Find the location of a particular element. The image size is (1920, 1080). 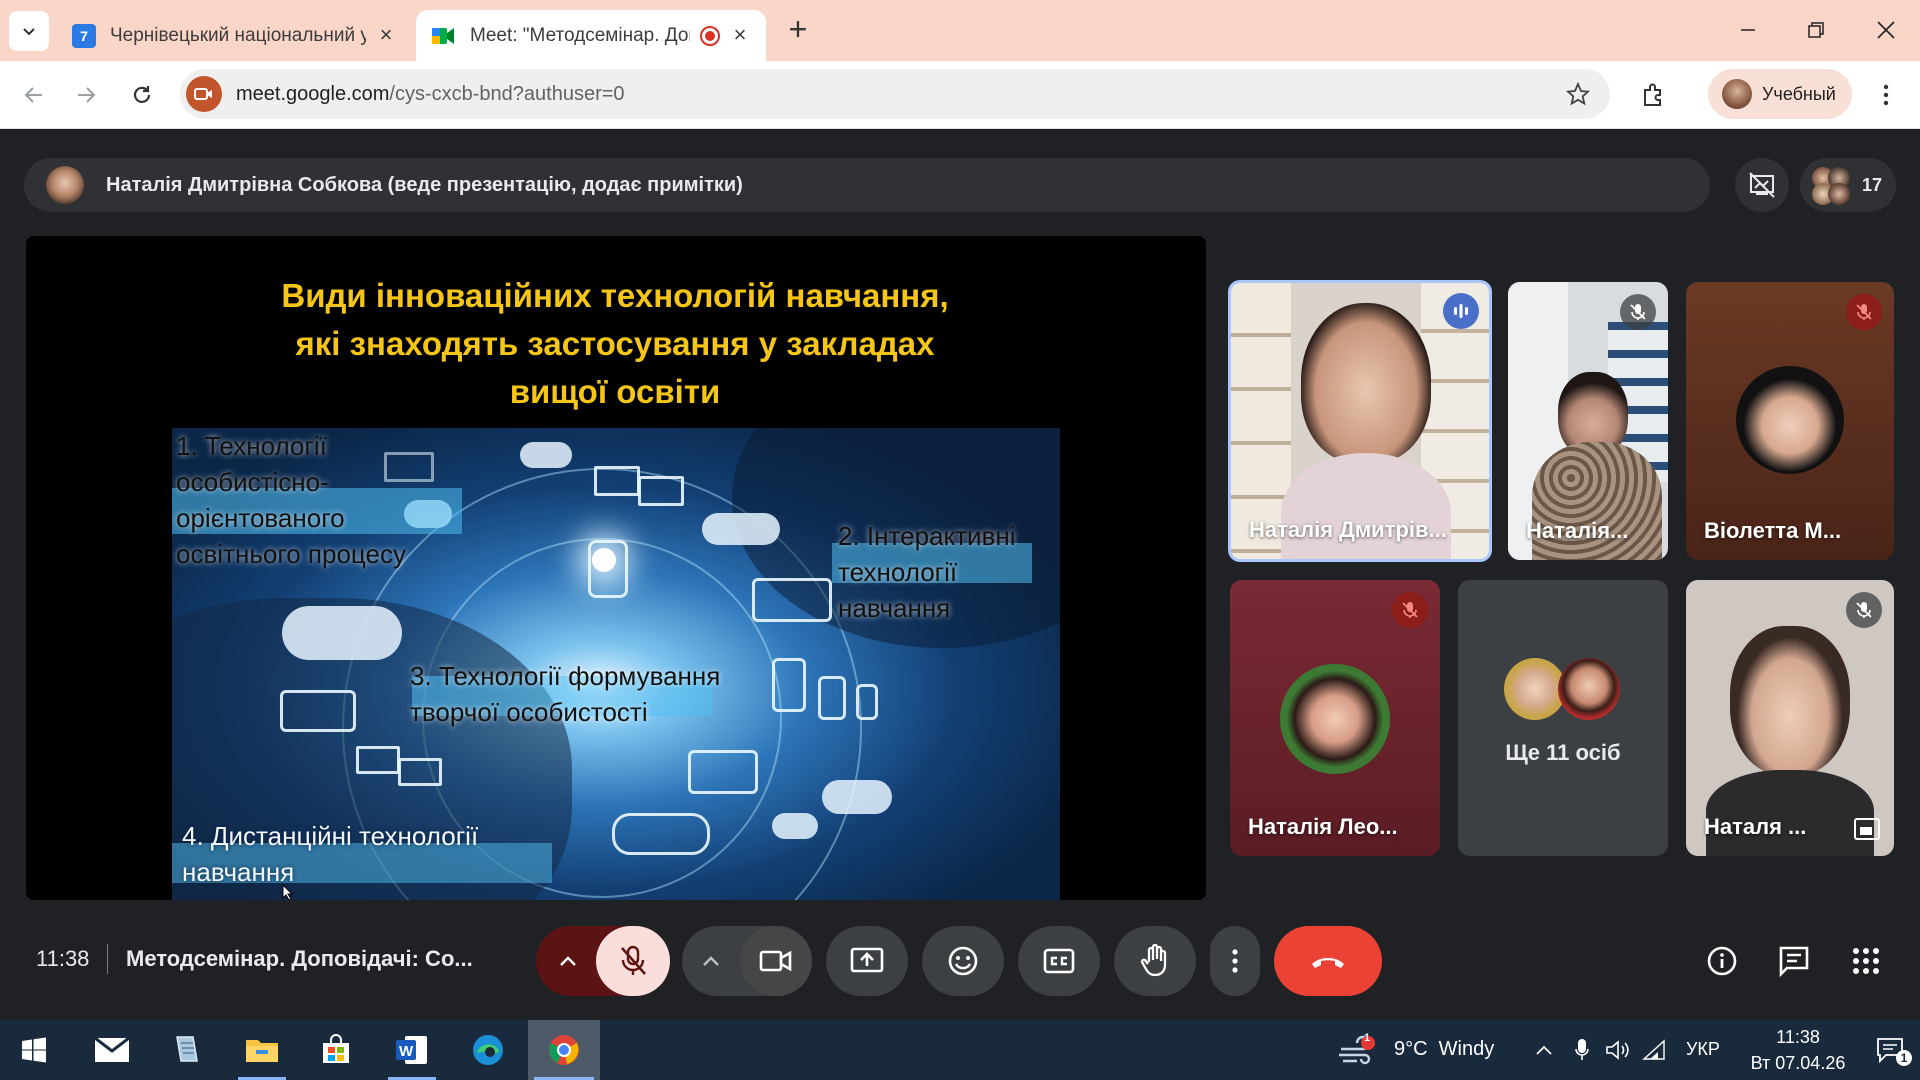

back-button is located at coordinates (34, 95).